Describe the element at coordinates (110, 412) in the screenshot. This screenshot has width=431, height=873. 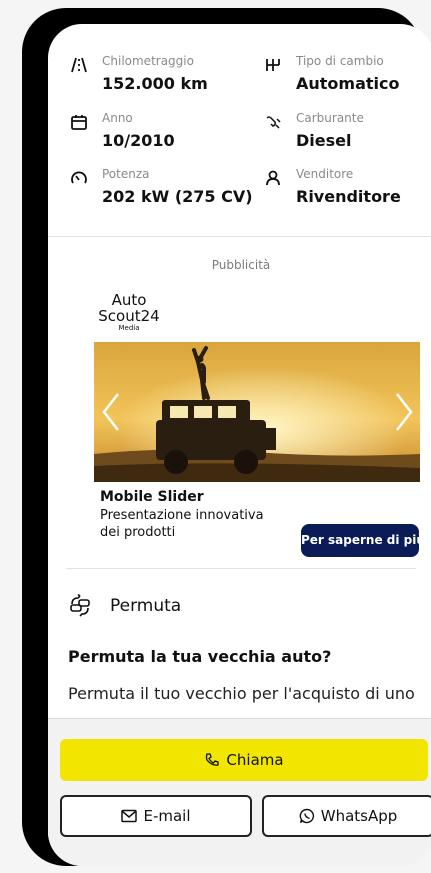
I see `chevron-left-icon` at that location.